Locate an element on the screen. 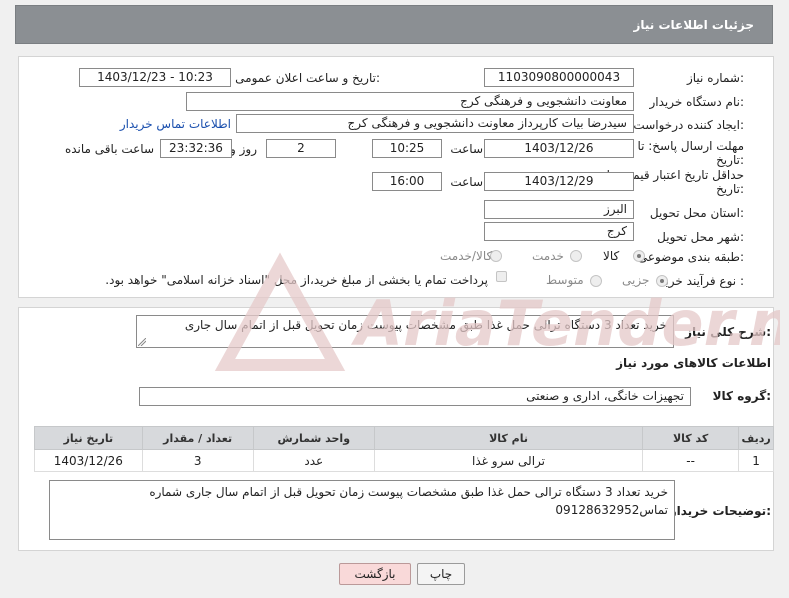 The width and height of the screenshot is (789, 598). process-option-medium: متوسط is located at coordinates (565, 280).